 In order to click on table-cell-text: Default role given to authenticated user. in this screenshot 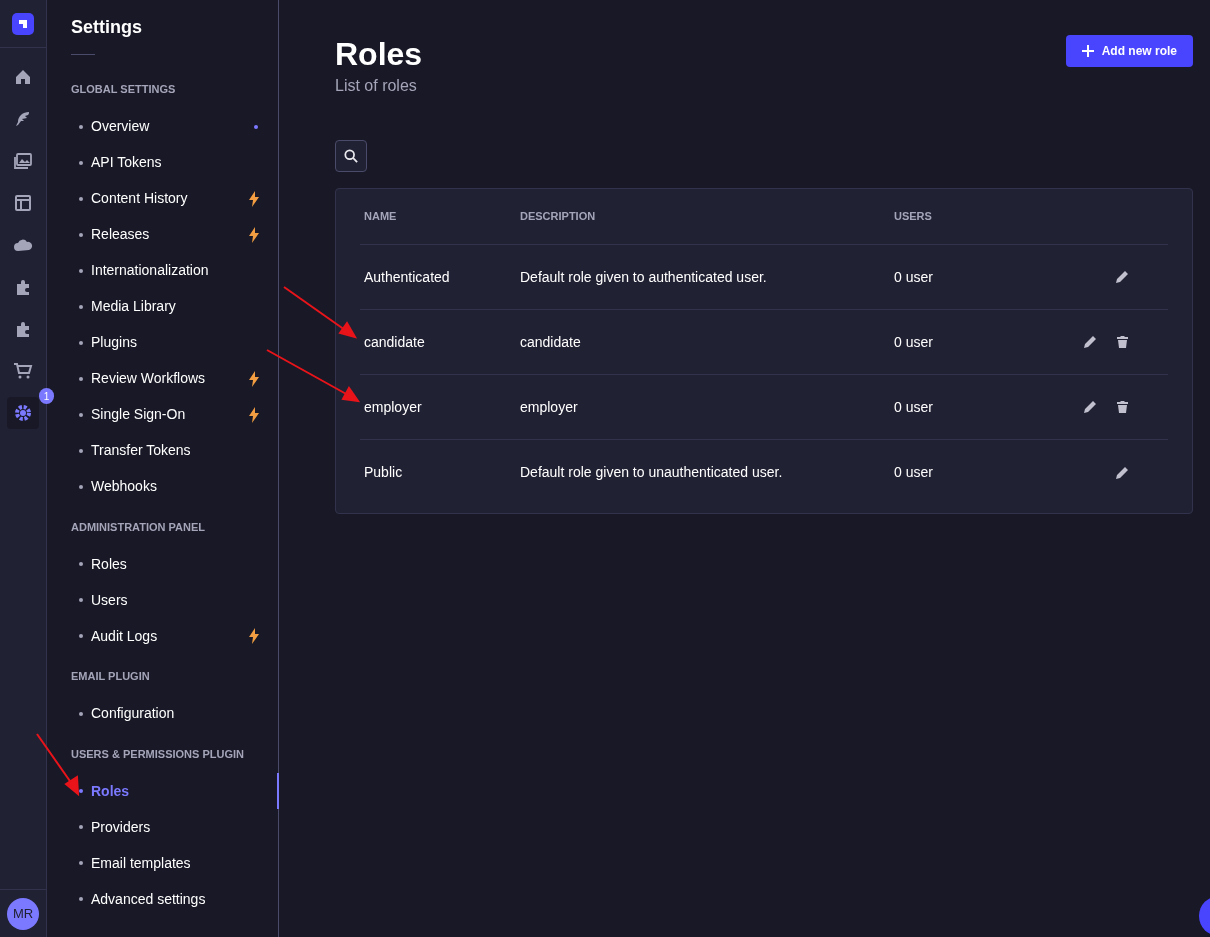, I will do `click(643, 277)`.